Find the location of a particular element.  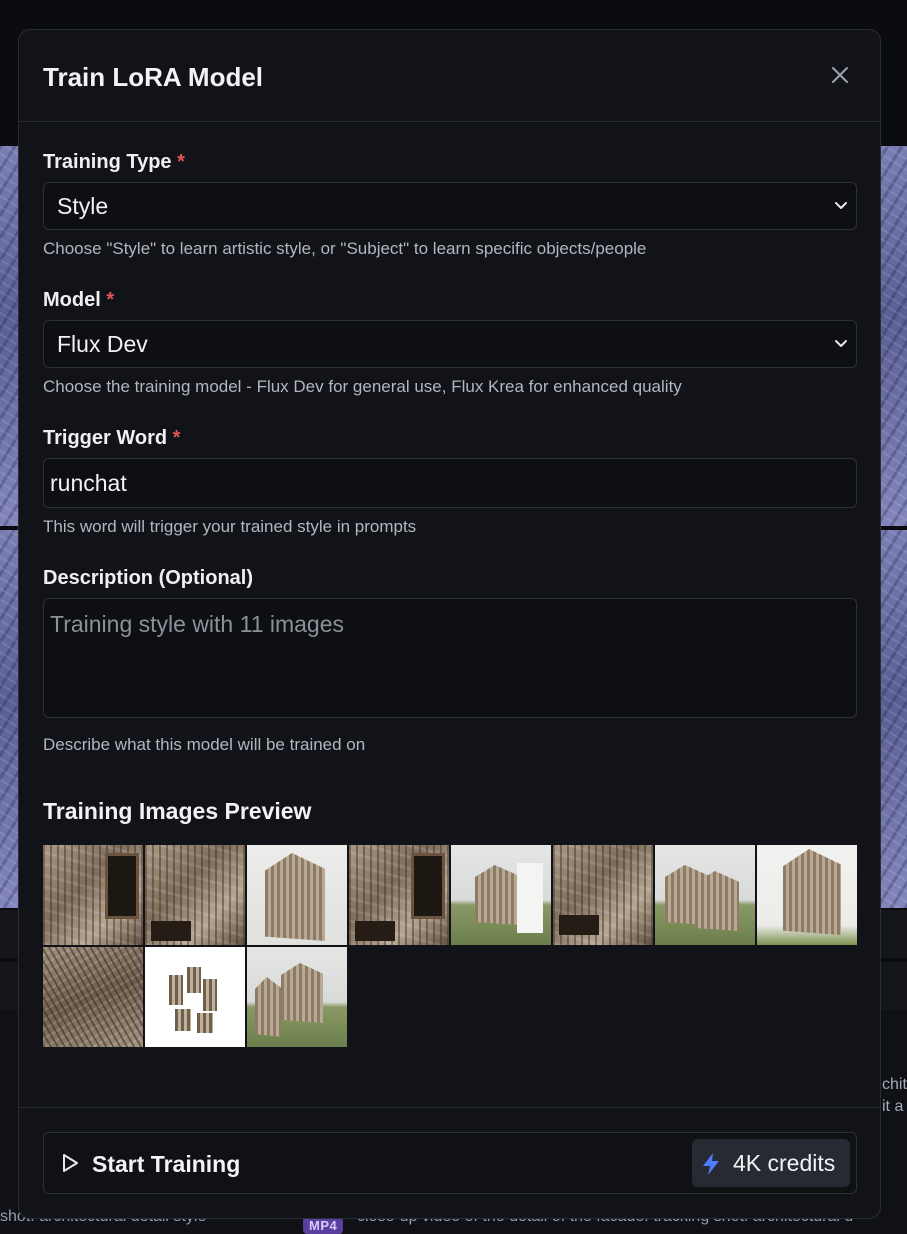

model-label: Model * is located at coordinates (79, 300).